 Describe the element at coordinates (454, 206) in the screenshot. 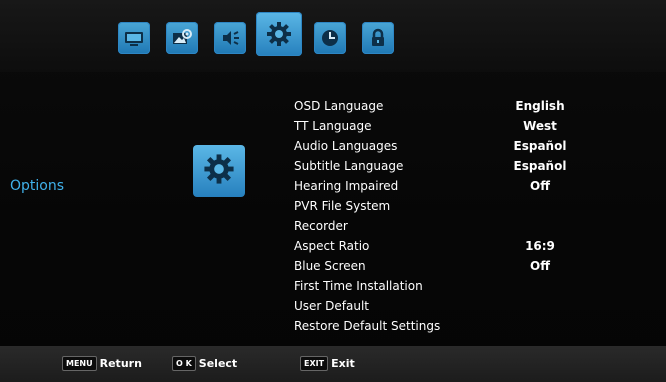

I see `menu-item-pvr-file-system: PVR File System` at that location.